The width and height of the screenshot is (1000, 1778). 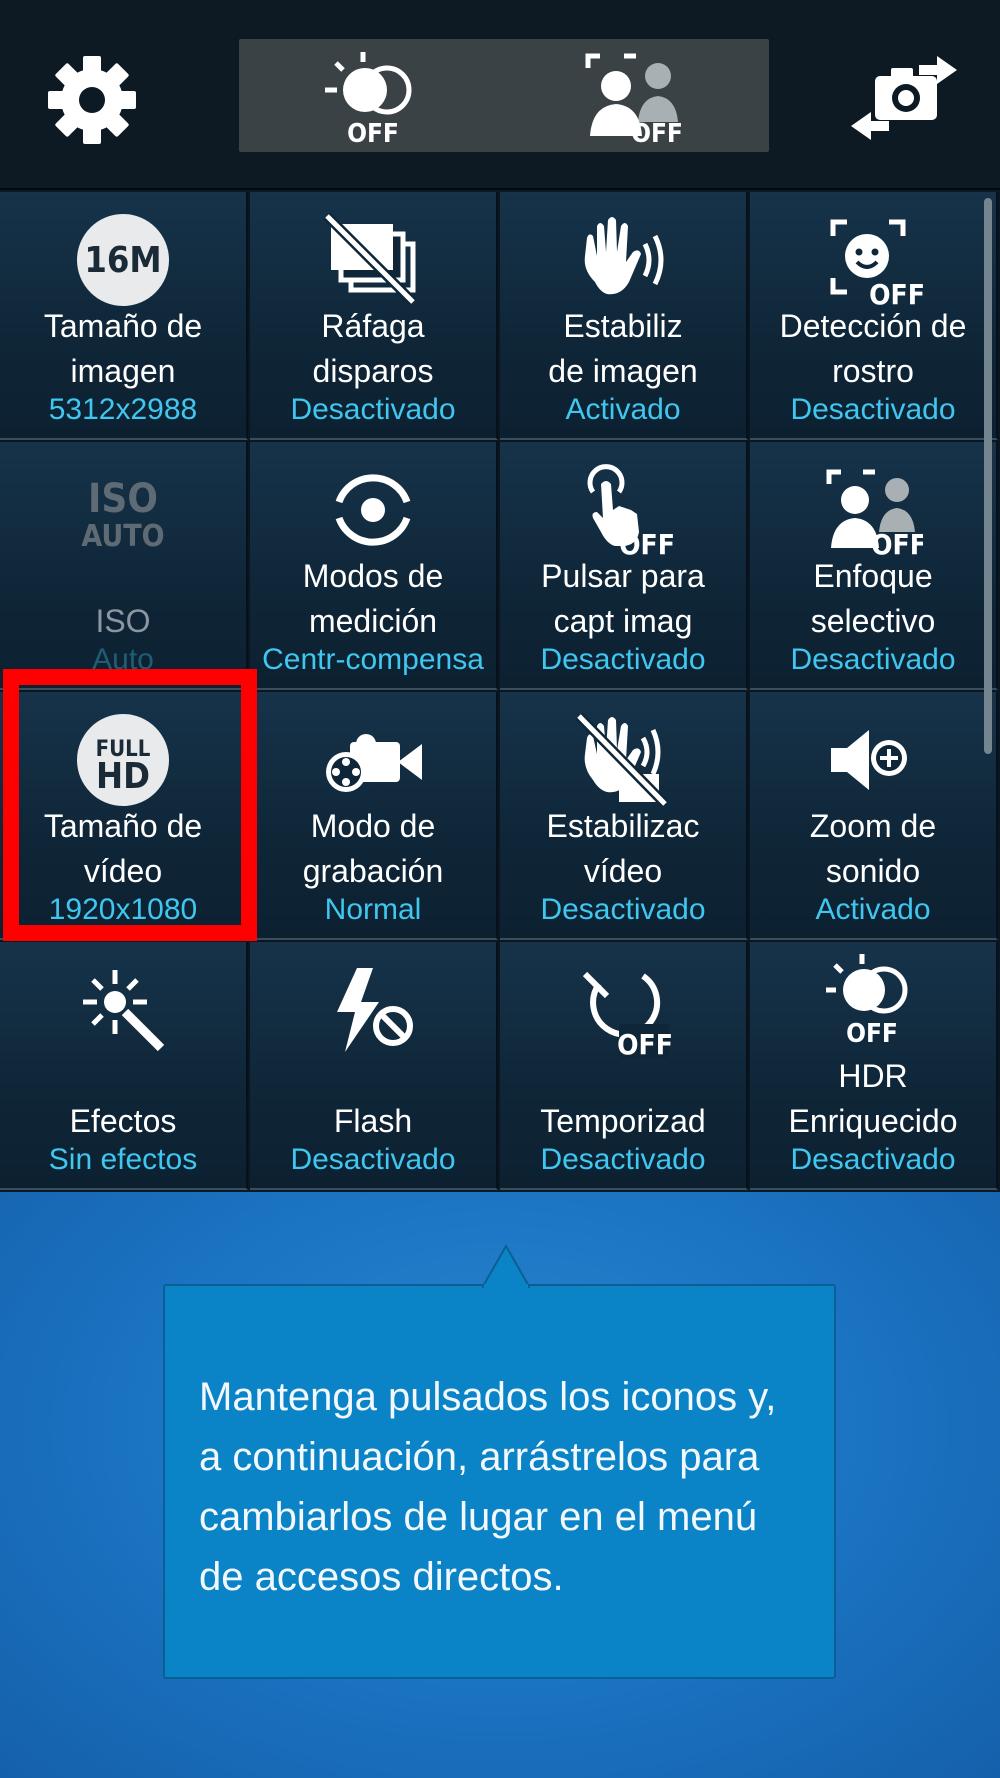 I want to click on metering-modes-icon, so click(x=373, y=510).